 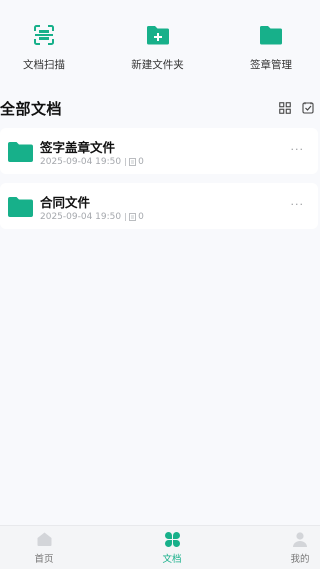 What do you see at coordinates (157, 65) in the screenshot?
I see `new-folder-label: 新建文件夹` at bounding box center [157, 65].